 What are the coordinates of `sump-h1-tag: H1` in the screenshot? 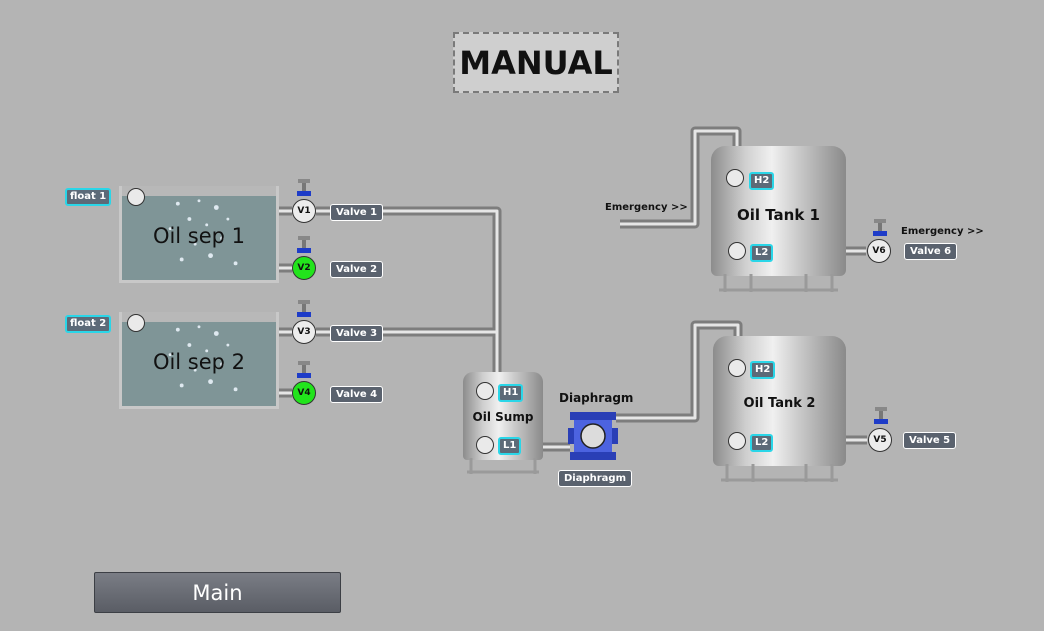 It's located at (511, 393).